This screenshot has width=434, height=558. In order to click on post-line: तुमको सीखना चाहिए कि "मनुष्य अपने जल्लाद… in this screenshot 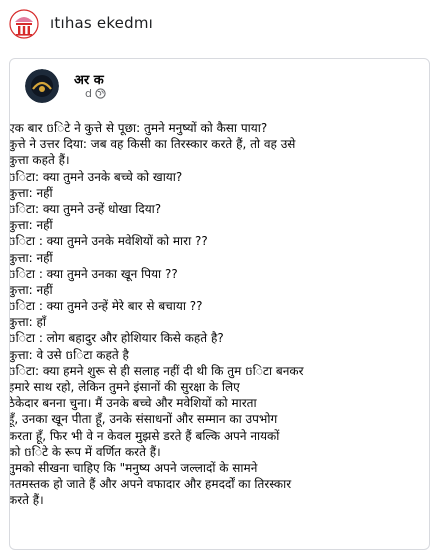, I will do `click(133, 467)`.